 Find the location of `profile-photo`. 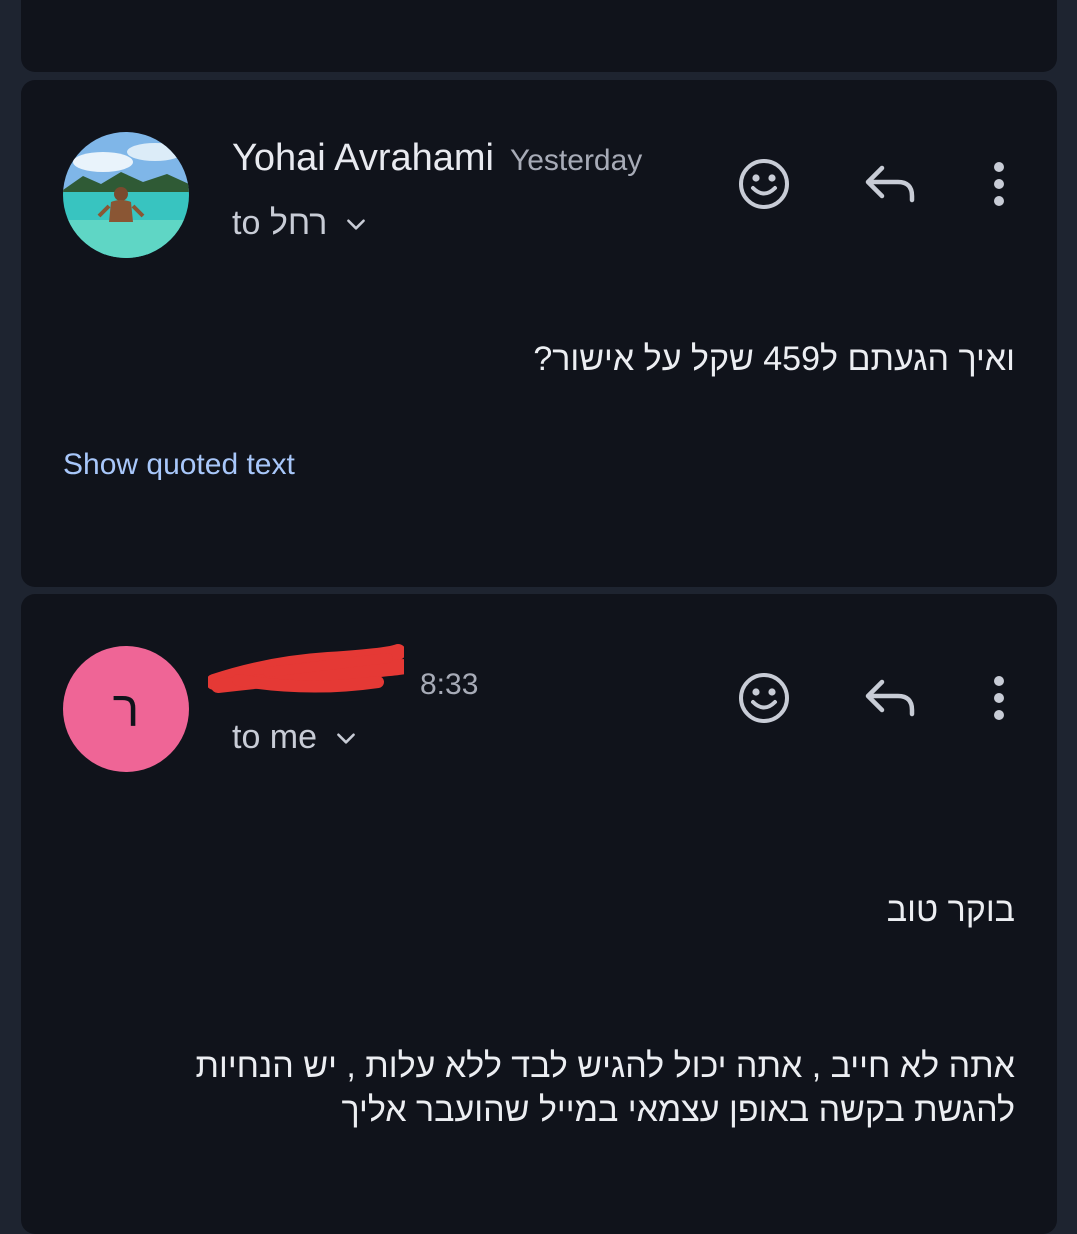

profile-photo is located at coordinates (126, 195).